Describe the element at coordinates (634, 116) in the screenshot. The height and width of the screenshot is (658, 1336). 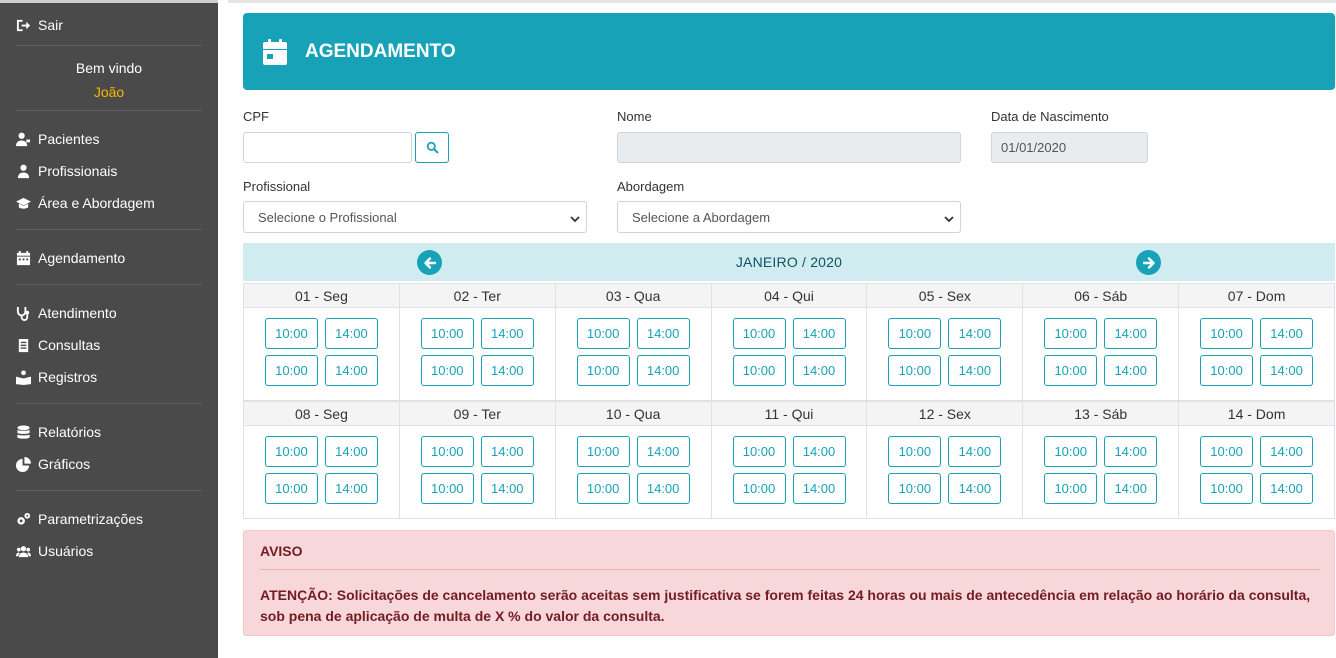
I see `nome-label: Nome` at that location.